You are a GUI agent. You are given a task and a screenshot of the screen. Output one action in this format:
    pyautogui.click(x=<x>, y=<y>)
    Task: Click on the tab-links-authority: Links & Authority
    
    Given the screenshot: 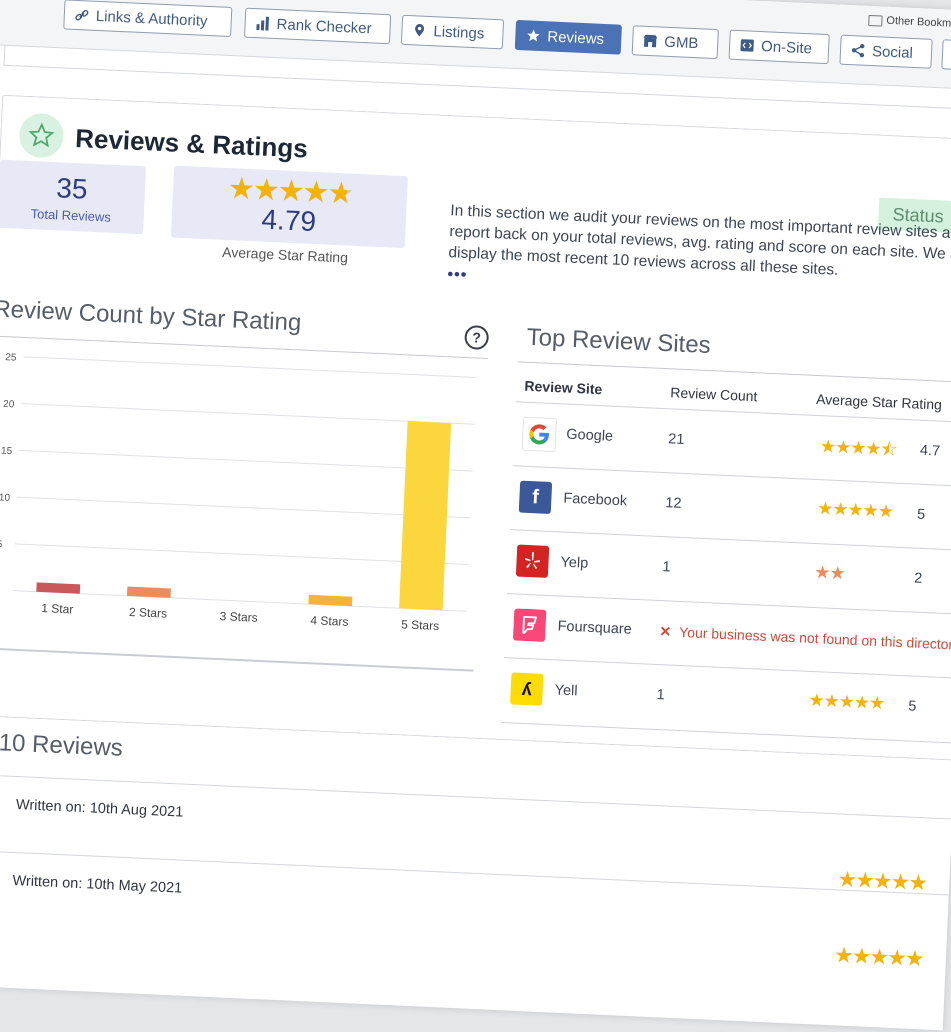 What is the action you would take?
    pyautogui.click(x=148, y=19)
    